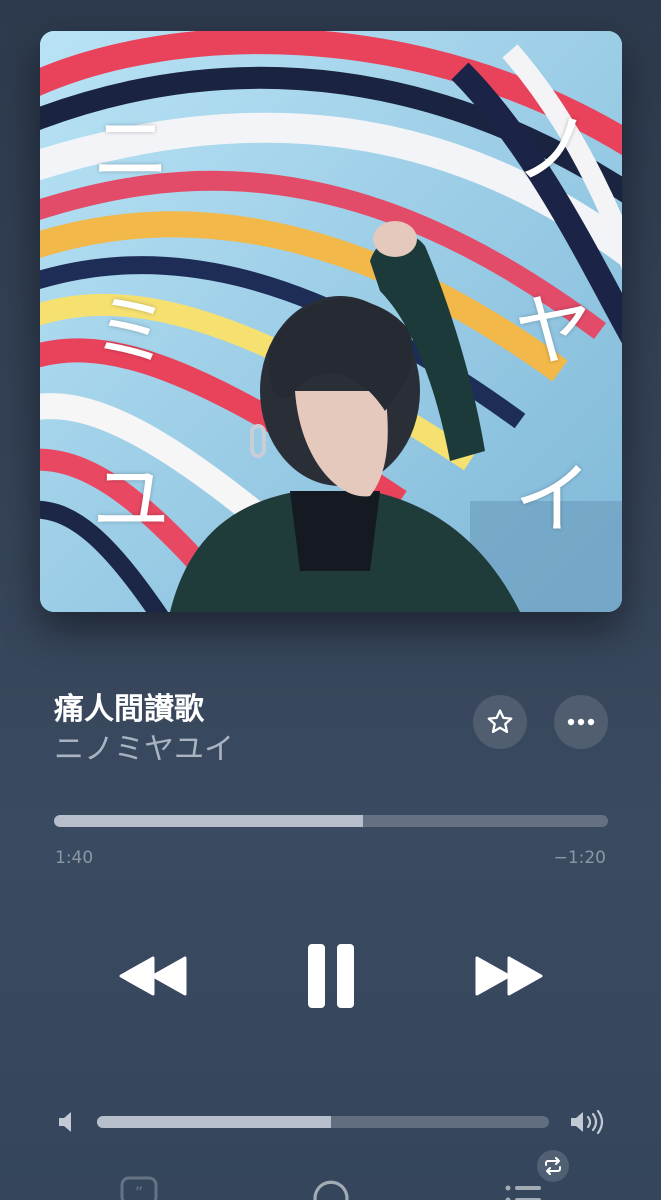  I want to click on volume-slider, so click(323, 1122).